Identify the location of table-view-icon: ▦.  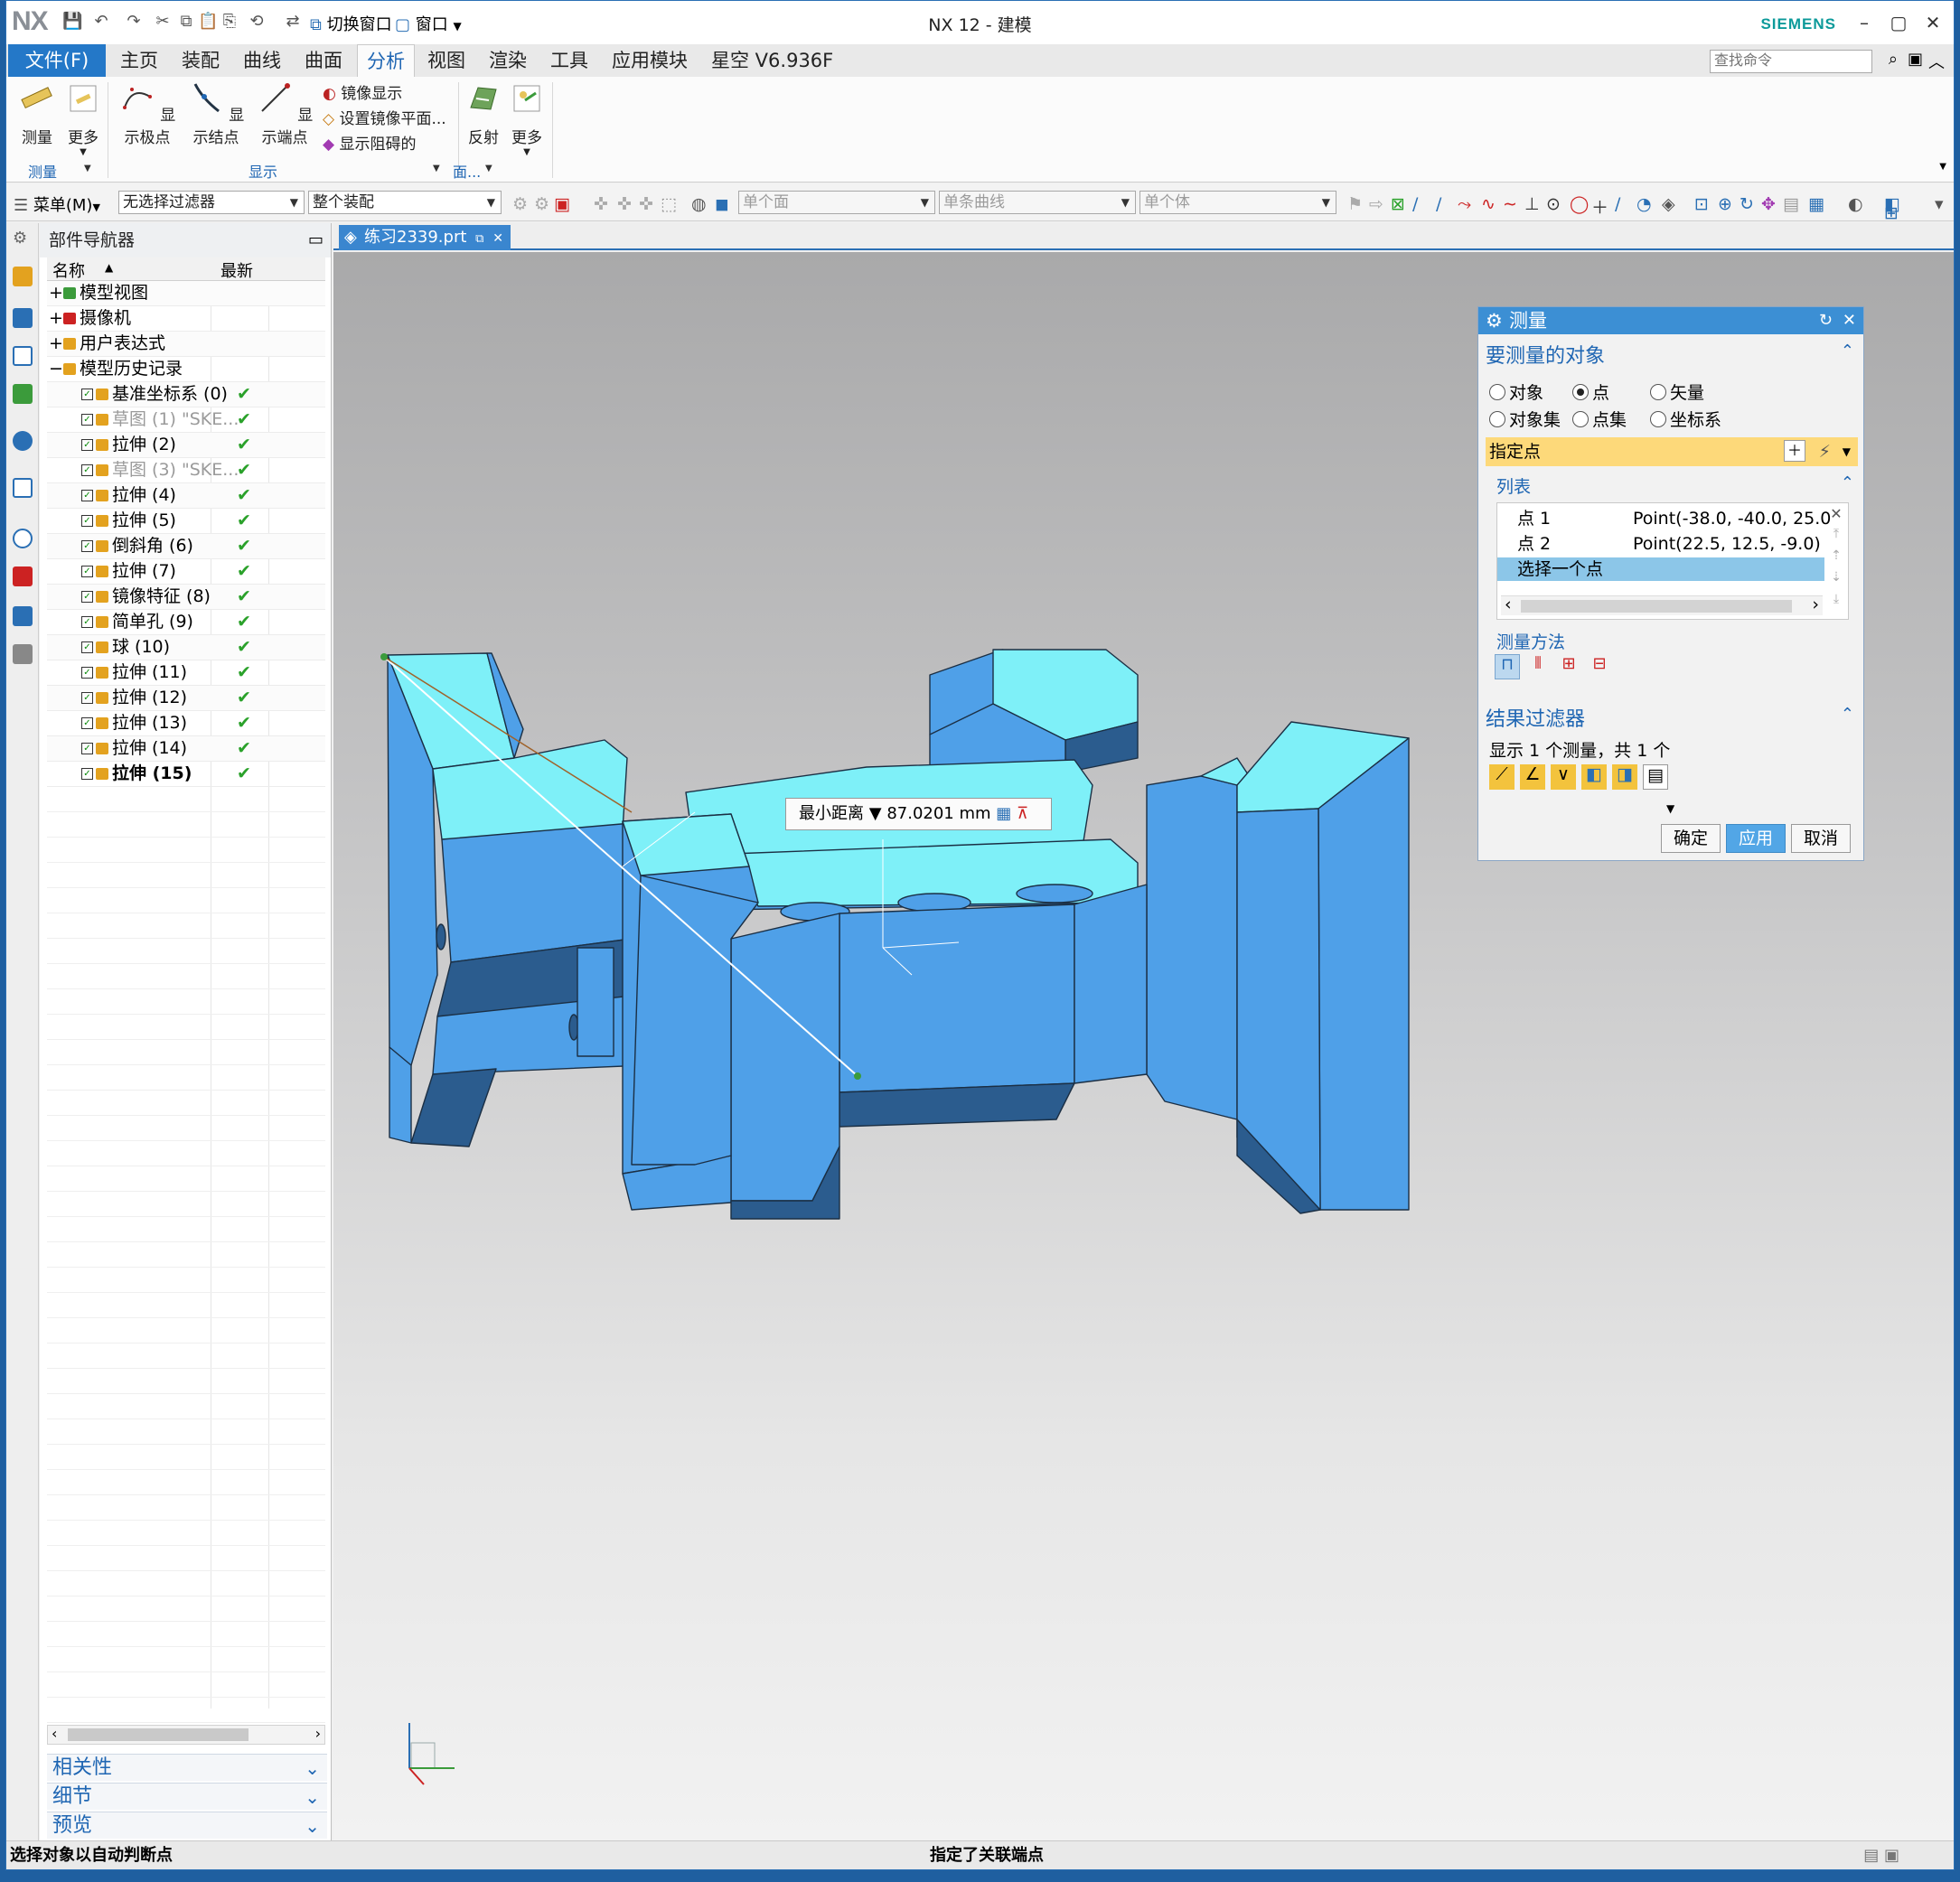
(1816, 204).